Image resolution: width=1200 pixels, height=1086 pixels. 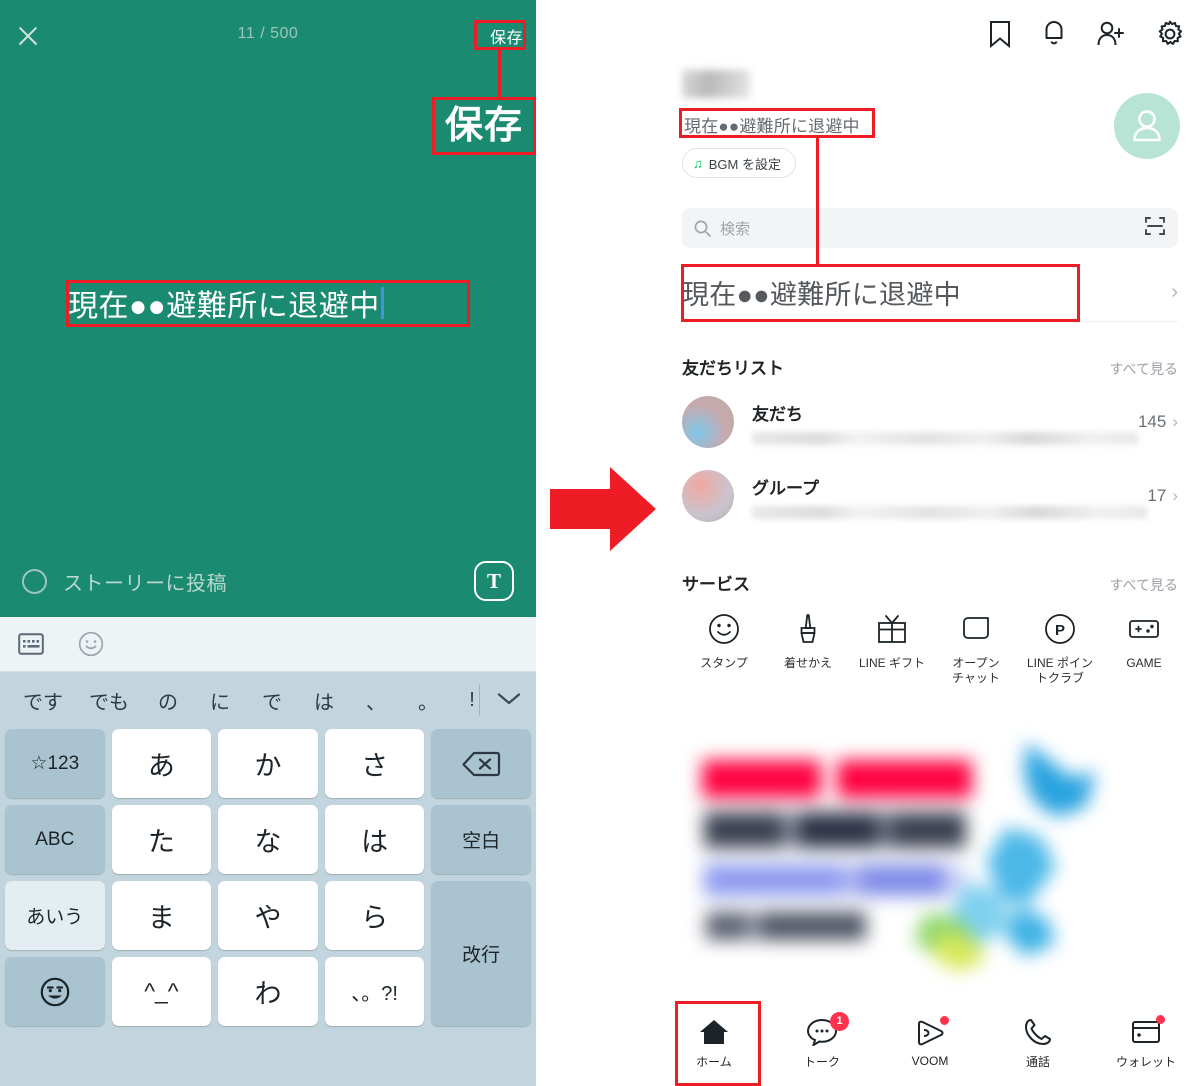 What do you see at coordinates (1038, 1032) in the screenshot?
I see `phone-icon` at bounding box center [1038, 1032].